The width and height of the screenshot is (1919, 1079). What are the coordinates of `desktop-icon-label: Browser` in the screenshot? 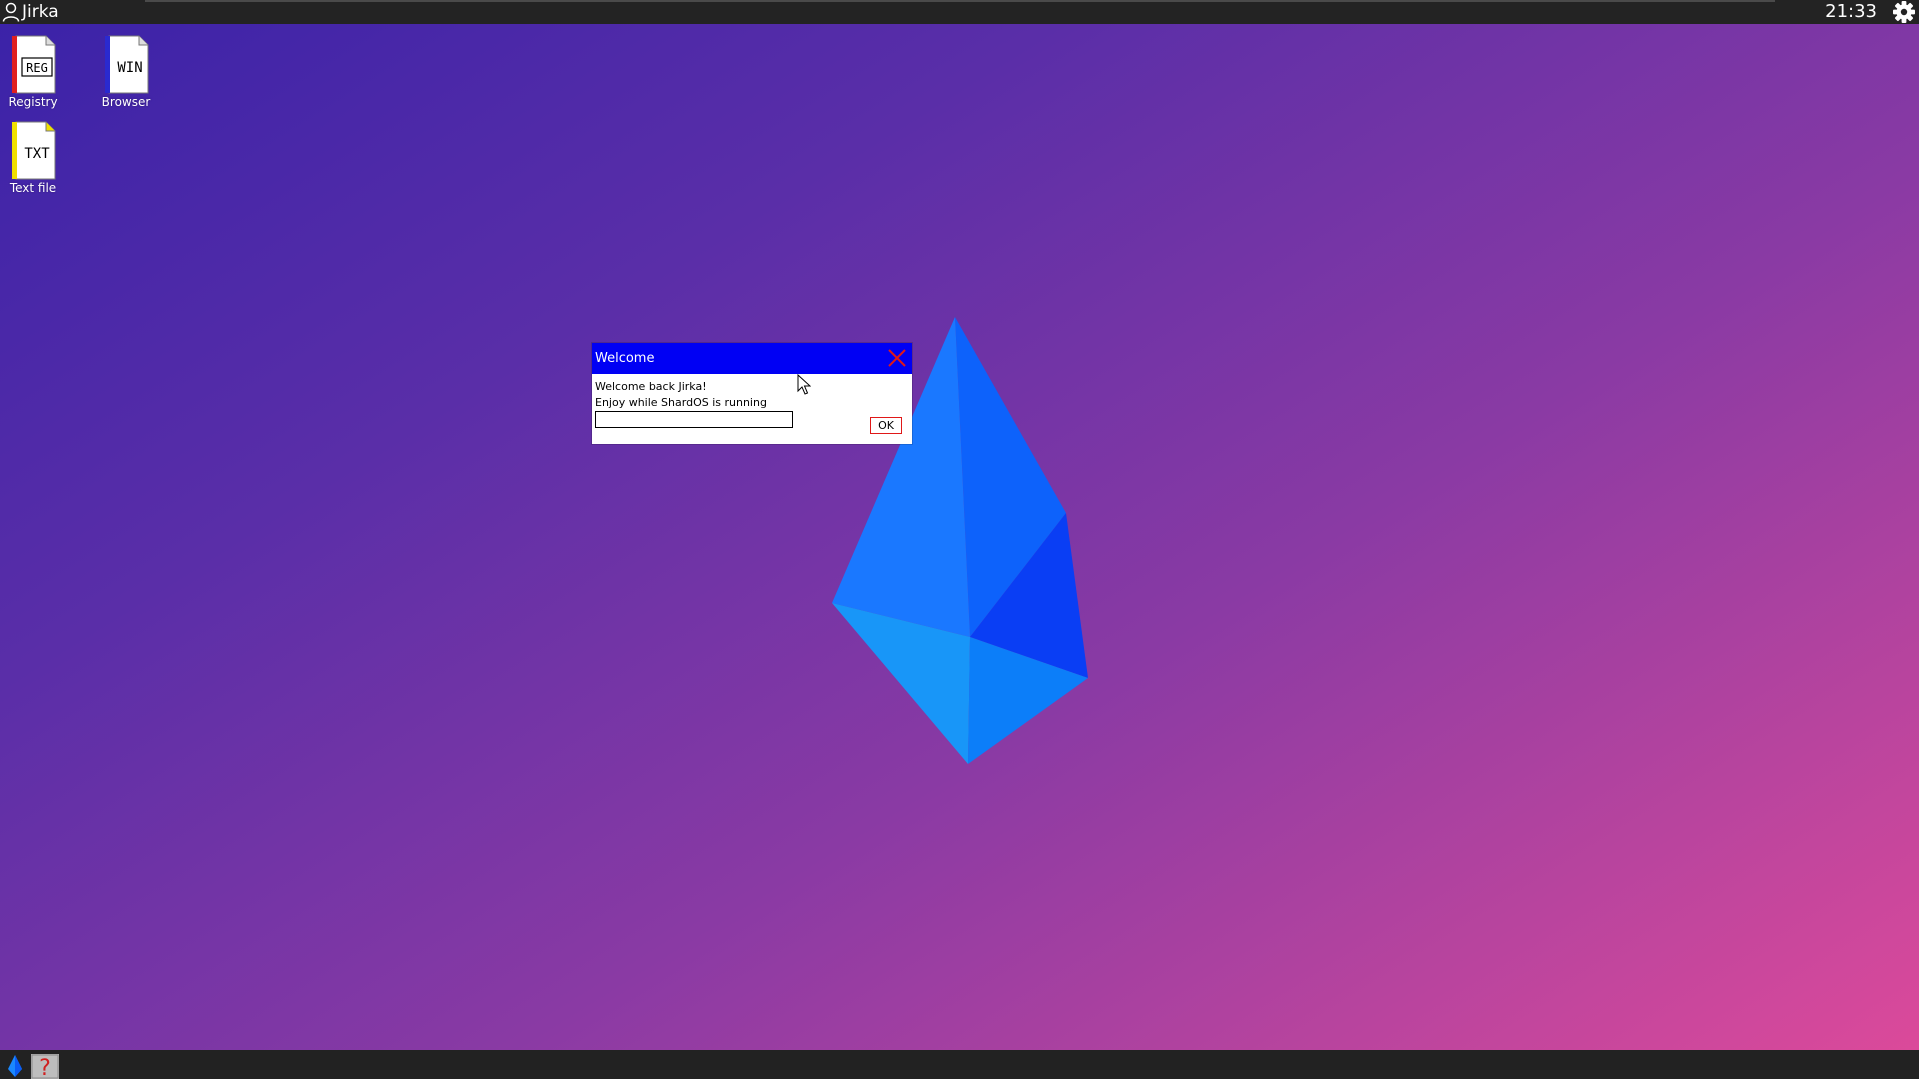 It's located at (126, 102).